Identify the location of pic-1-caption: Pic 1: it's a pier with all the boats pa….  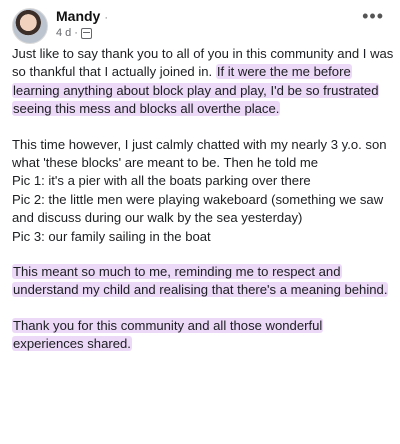
(161, 181).